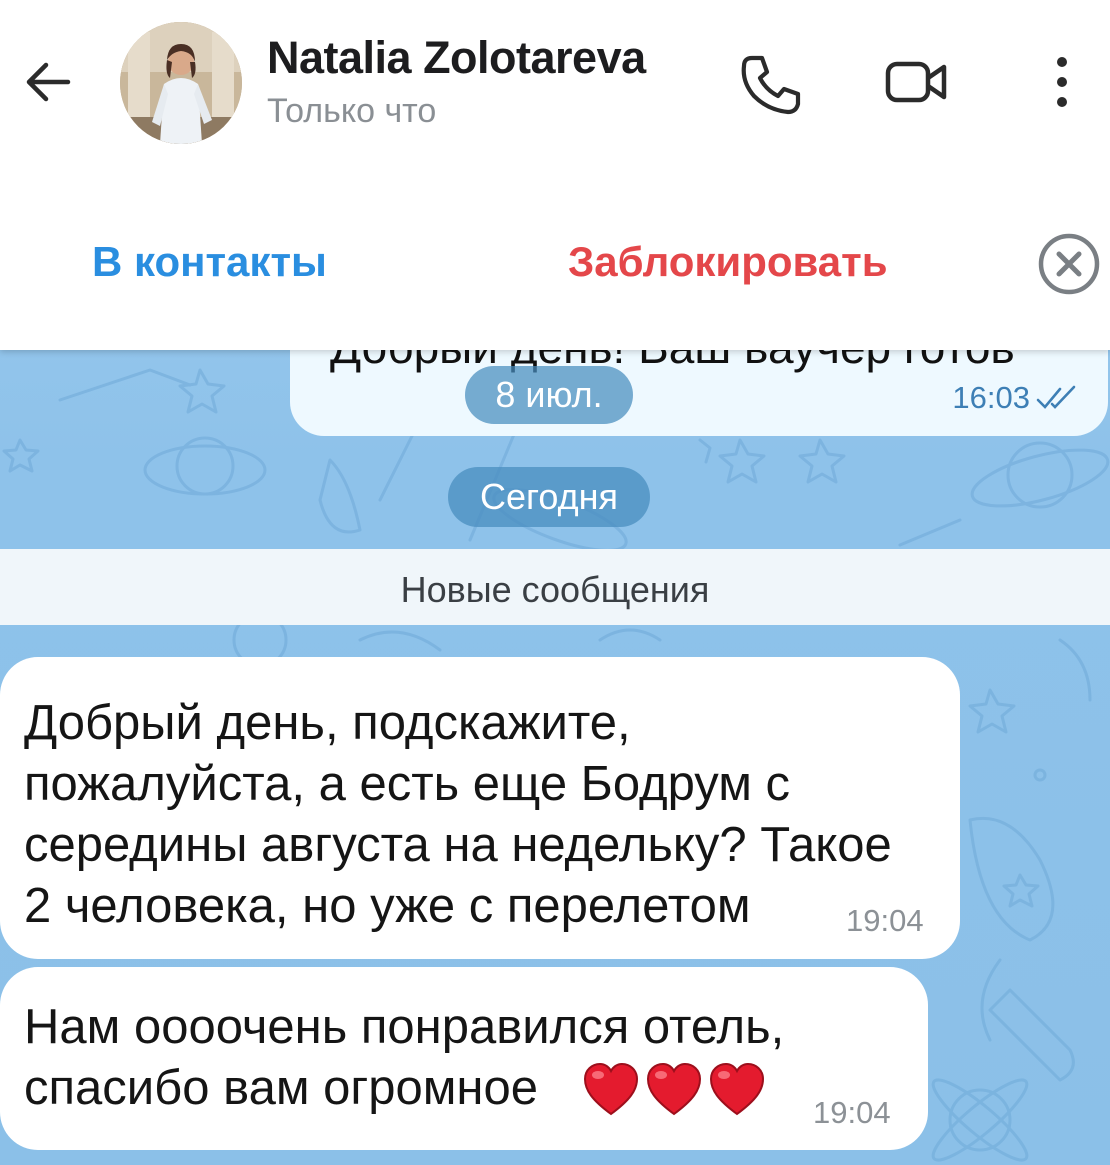  I want to click on date-separator: 8 июл., so click(549, 395).